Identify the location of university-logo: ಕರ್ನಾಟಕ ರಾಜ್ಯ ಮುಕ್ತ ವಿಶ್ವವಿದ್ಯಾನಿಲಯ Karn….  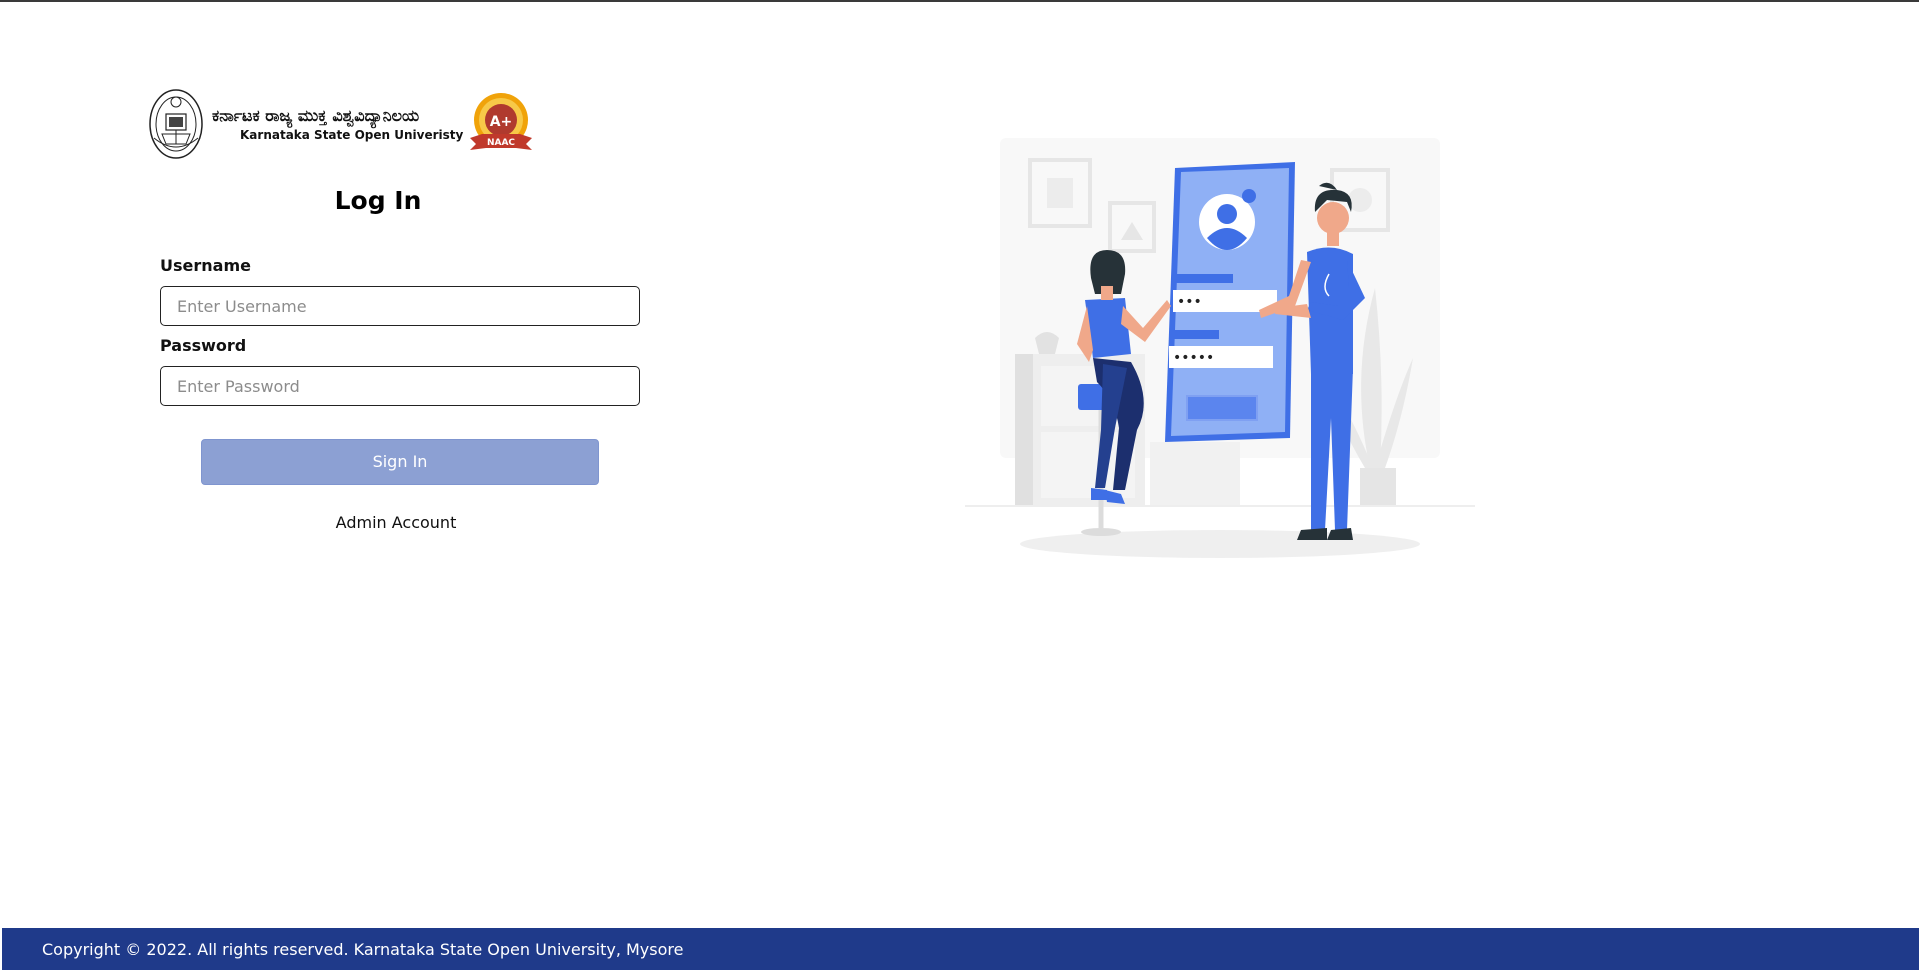
(343, 123).